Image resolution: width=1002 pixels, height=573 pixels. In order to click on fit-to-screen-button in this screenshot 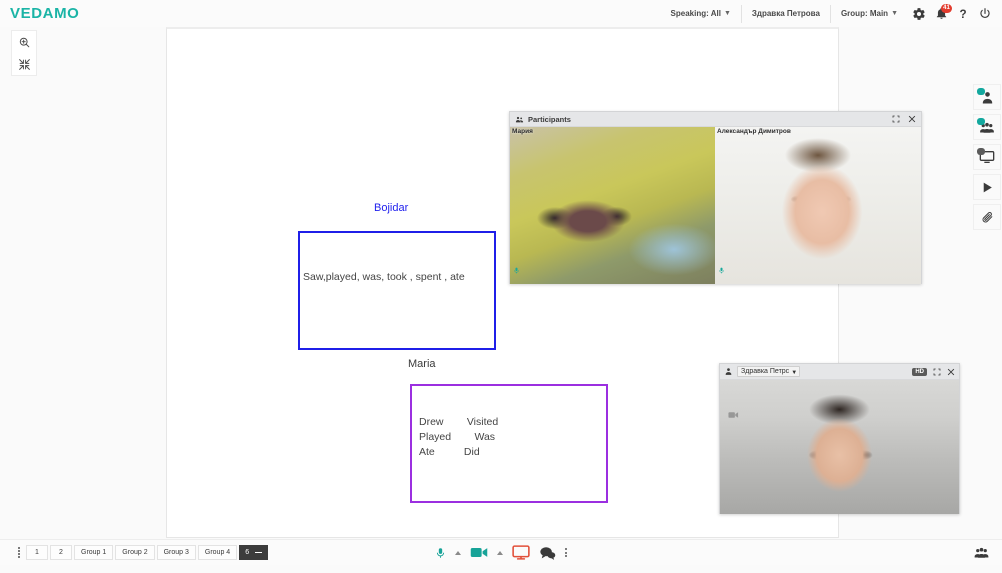, I will do `click(24, 64)`.